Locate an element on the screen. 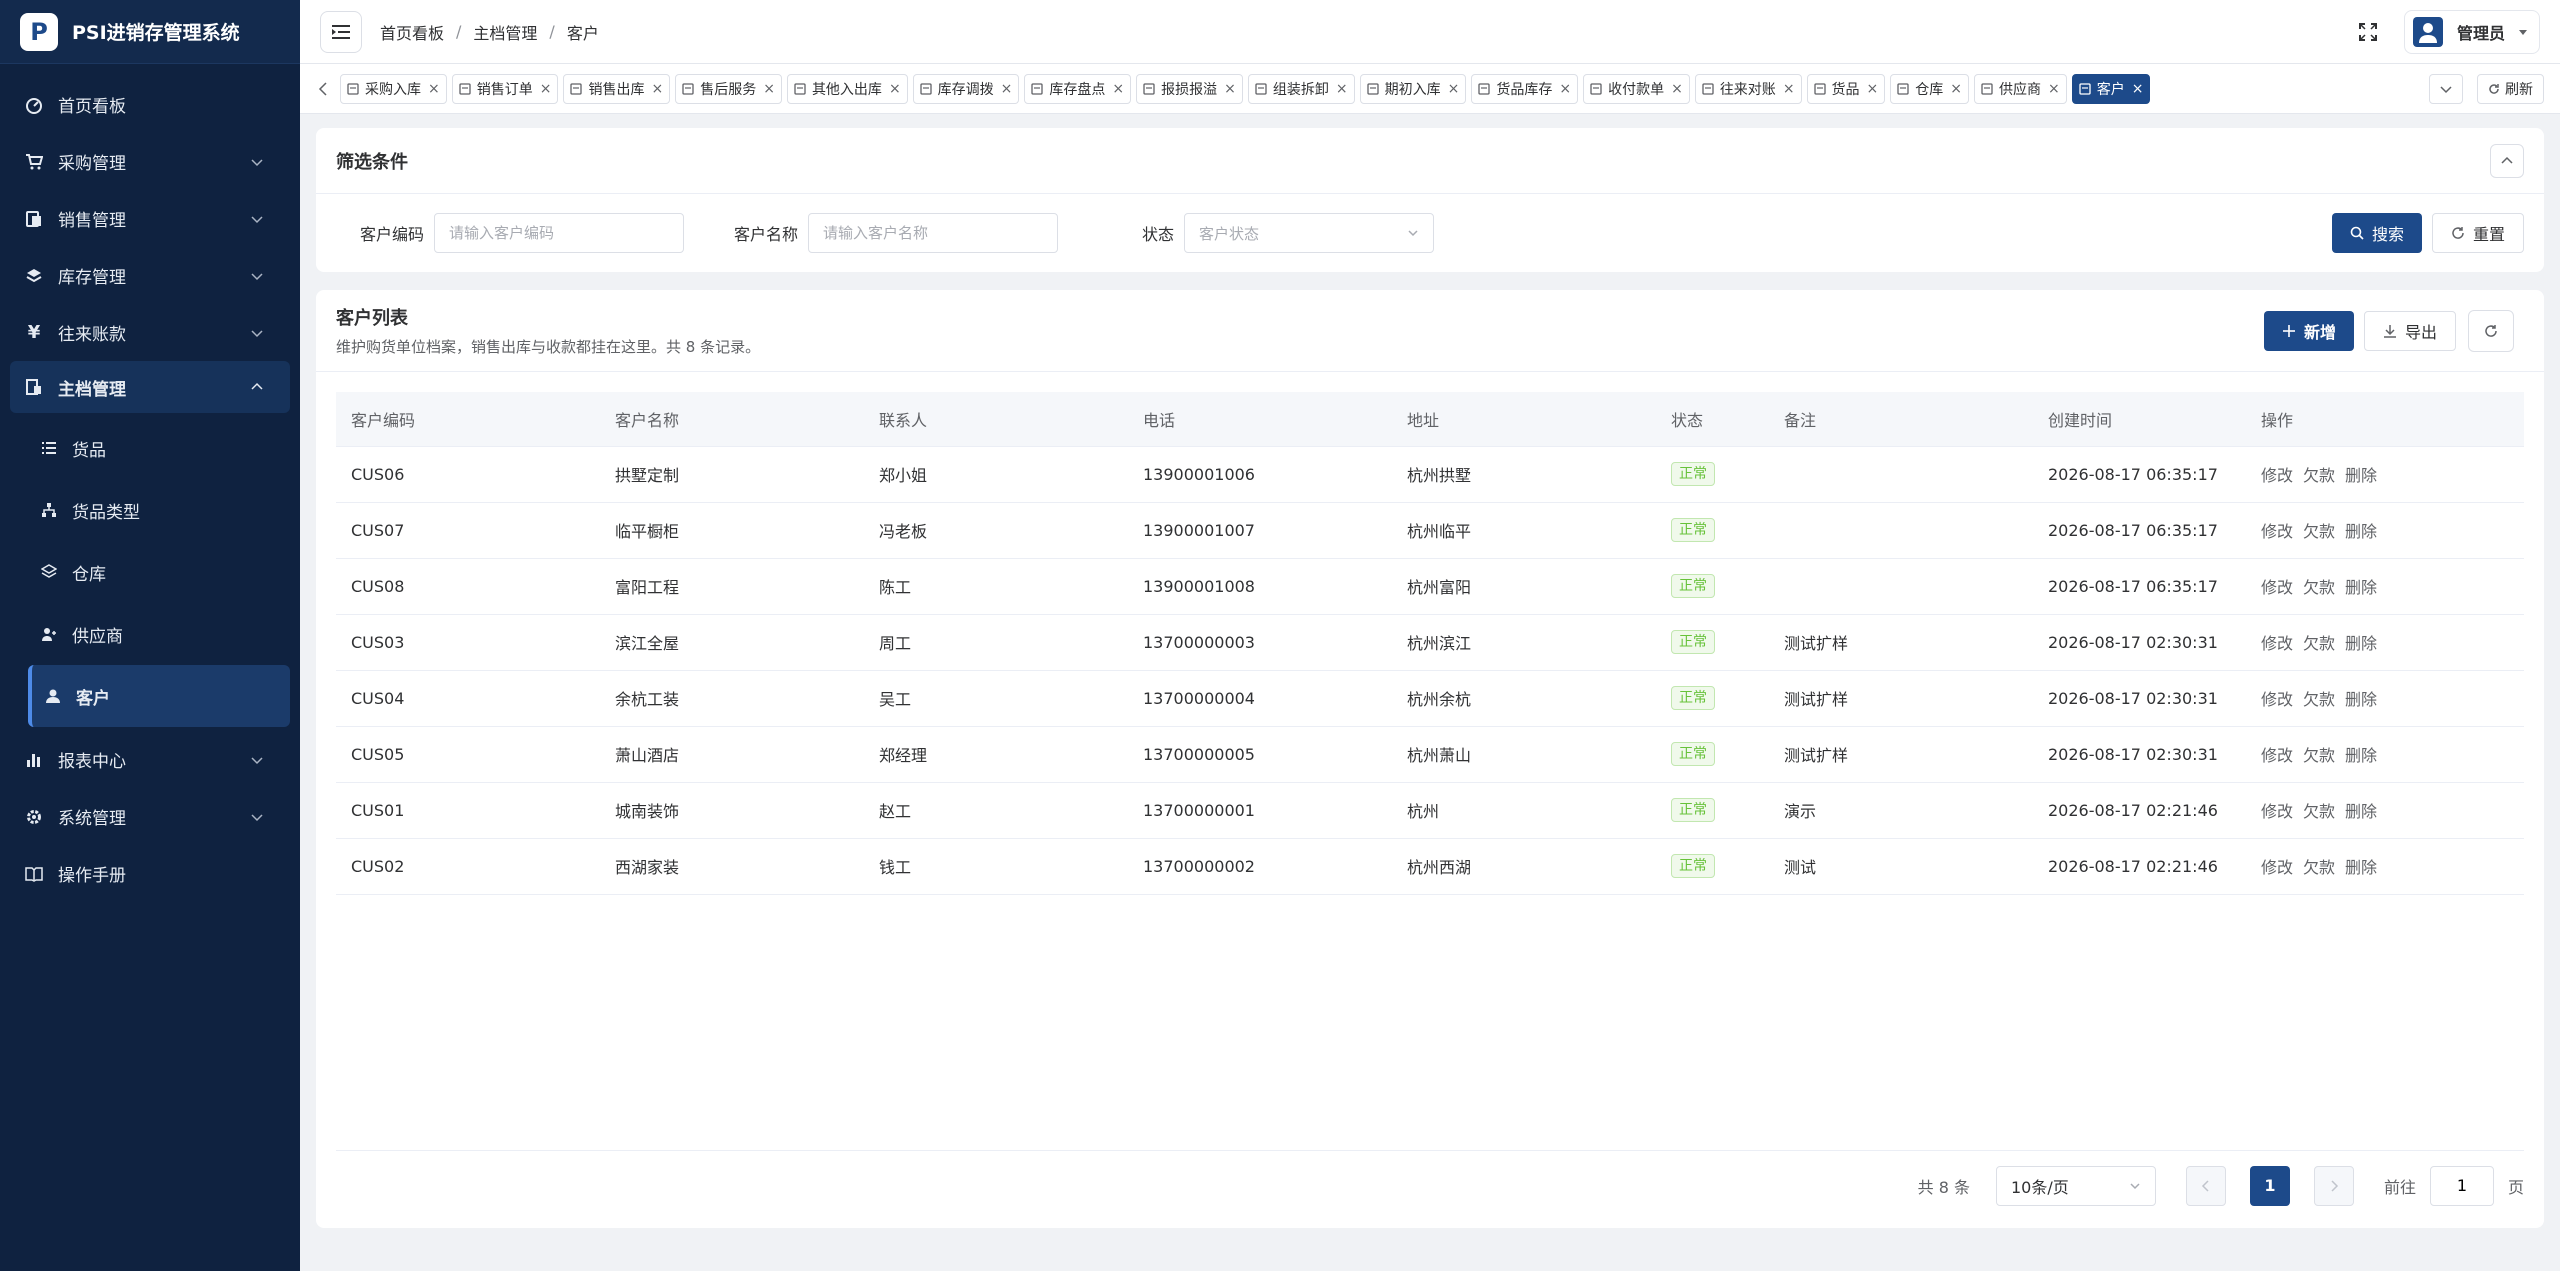 The width and height of the screenshot is (2560, 1271). sidebar-item-system: 系统管理 is located at coordinates (150, 816).